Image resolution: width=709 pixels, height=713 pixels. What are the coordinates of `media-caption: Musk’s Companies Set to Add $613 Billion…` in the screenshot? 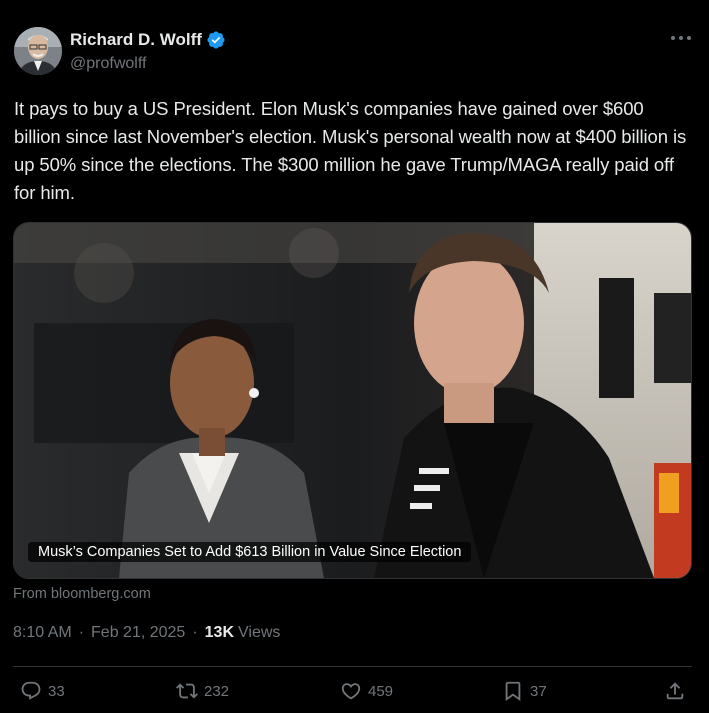 It's located at (250, 552).